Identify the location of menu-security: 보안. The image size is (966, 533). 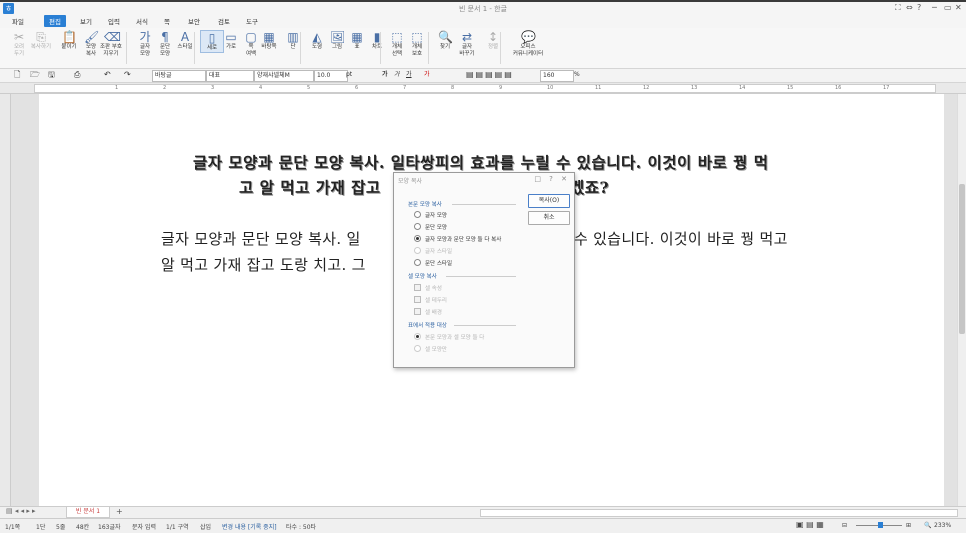
(194, 21).